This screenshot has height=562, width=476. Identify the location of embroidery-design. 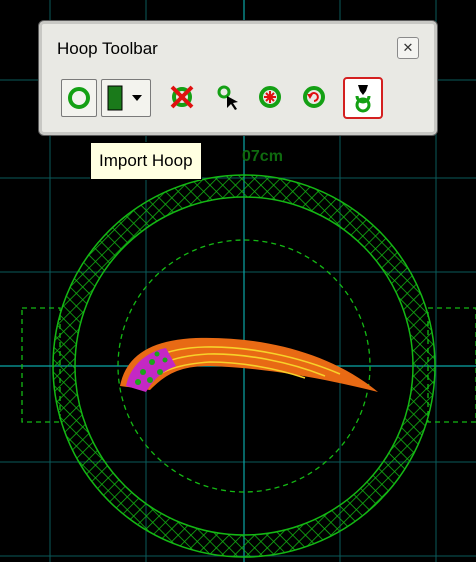
(249, 364).